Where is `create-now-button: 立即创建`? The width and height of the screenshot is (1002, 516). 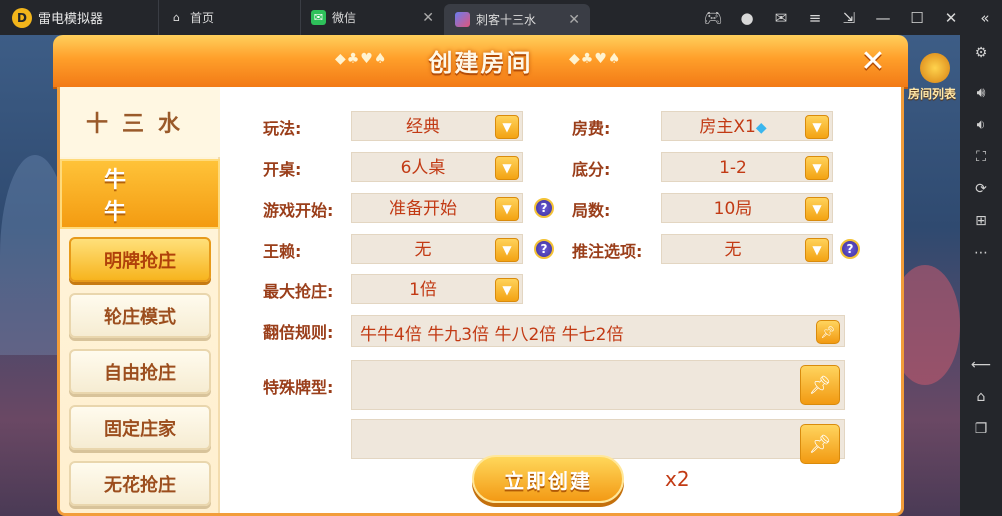
create-now-button: 立即创建 is located at coordinates (548, 479).